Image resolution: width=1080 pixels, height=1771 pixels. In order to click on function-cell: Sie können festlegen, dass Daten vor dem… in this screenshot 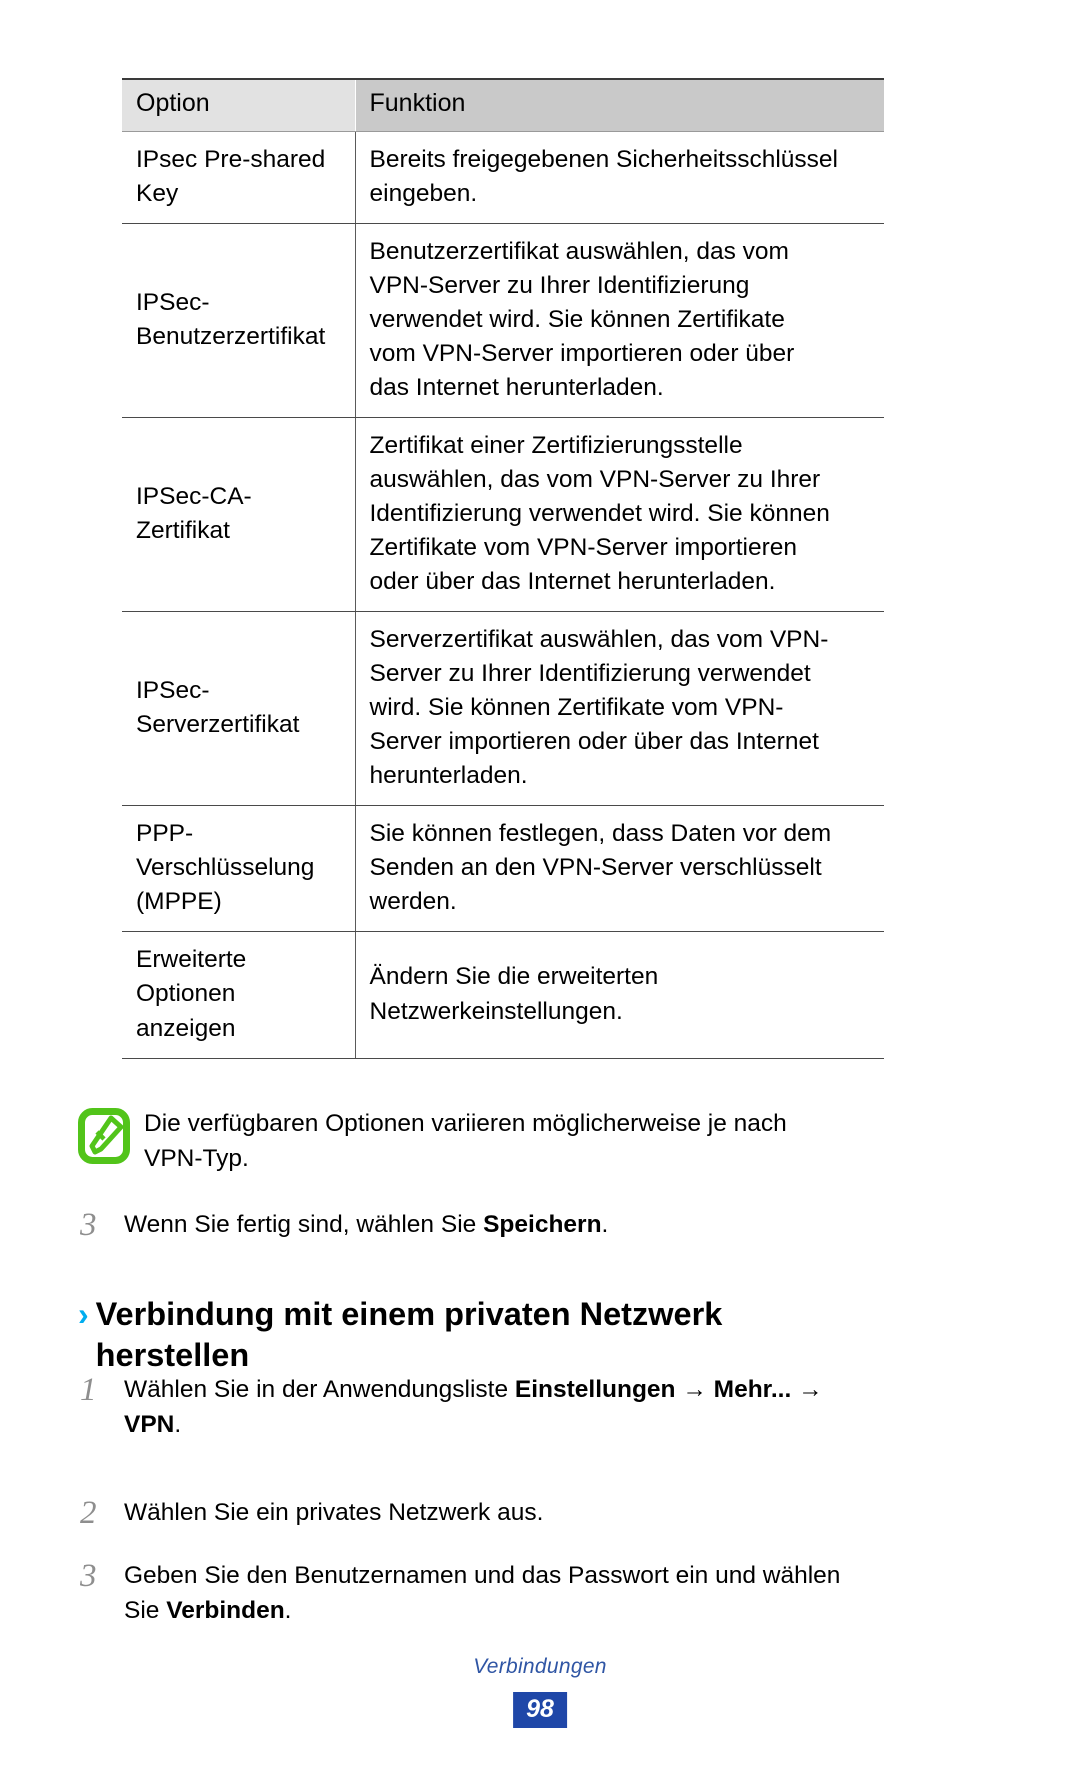, I will do `click(619, 869)`.